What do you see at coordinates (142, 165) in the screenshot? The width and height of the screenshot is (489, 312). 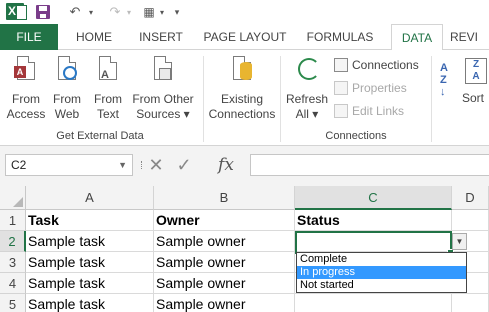 I see `formula-bar-grip` at bounding box center [142, 165].